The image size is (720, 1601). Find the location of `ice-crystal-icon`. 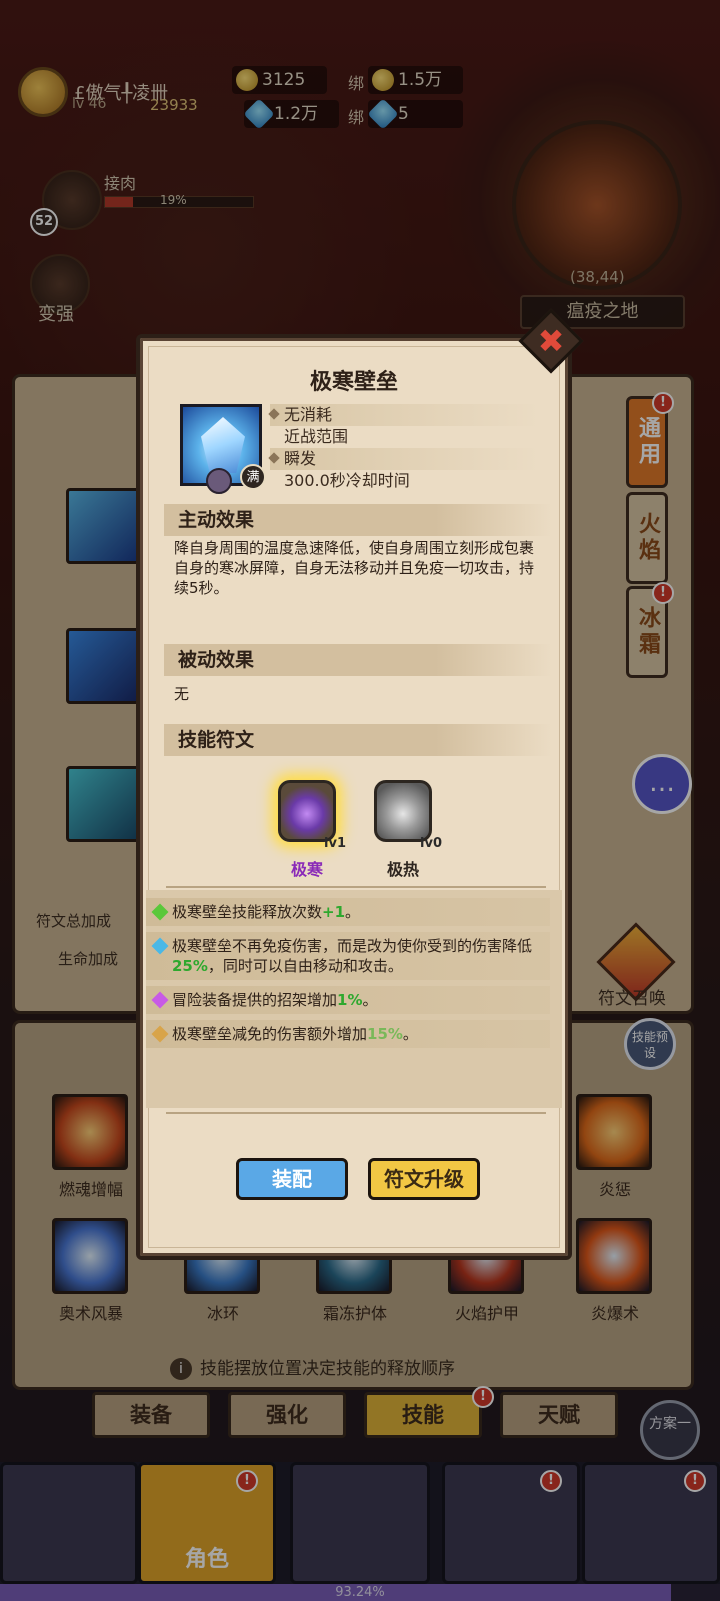

ice-crystal-icon is located at coordinates (223, 445).